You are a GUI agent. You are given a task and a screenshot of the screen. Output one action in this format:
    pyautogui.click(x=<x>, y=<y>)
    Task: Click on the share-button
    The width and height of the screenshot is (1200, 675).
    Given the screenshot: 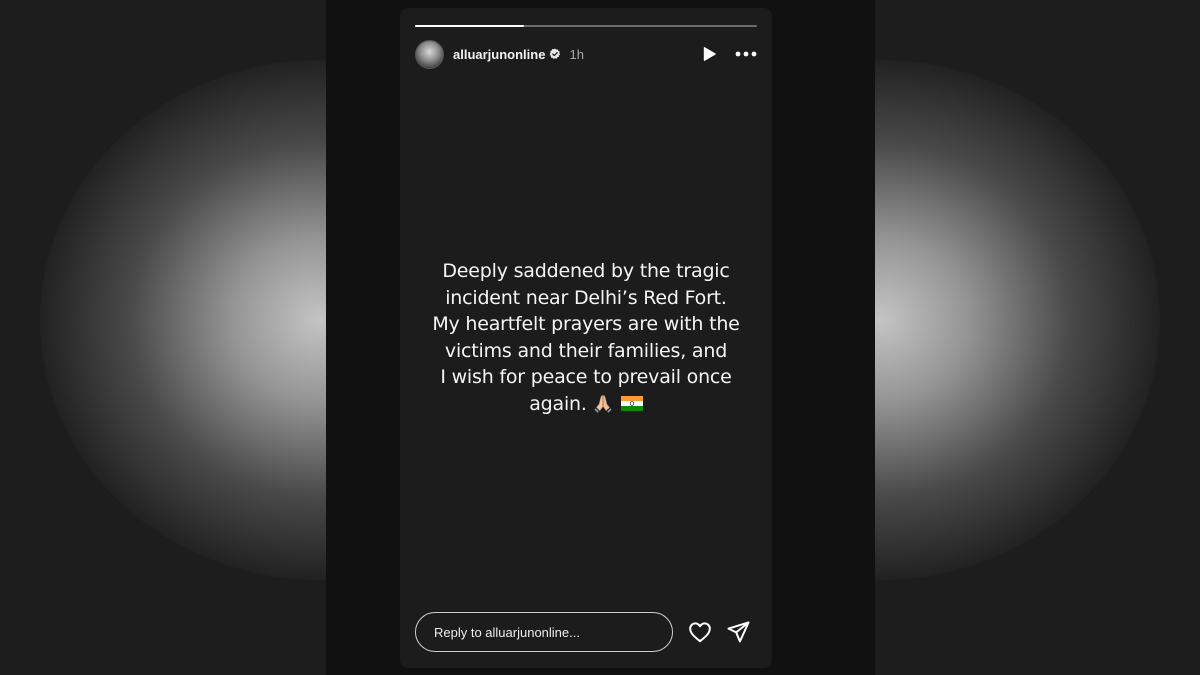 What is the action you would take?
    pyautogui.click(x=738, y=632)
    